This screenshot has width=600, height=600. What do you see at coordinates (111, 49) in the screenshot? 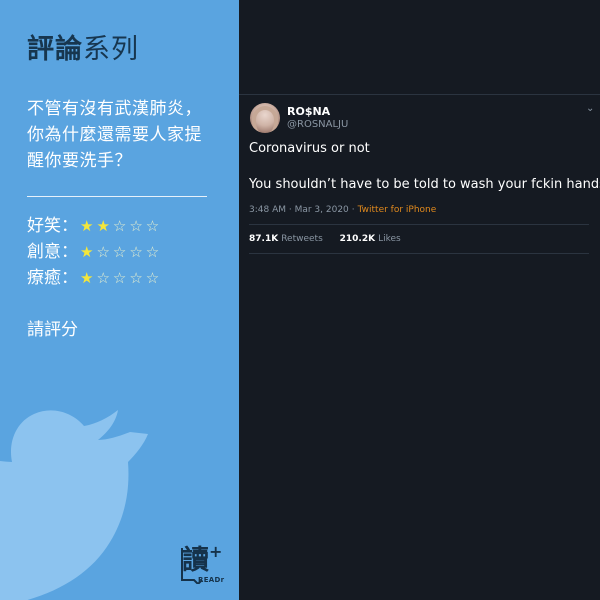
I see `series-title-light: 系列` at bounding box center [111, 49].